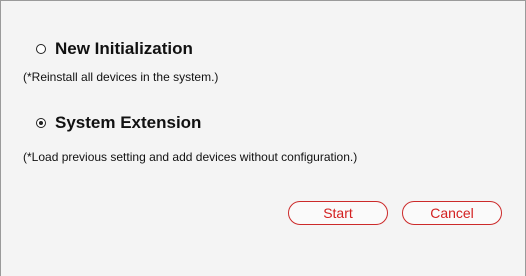 The image size is (526, 276). What do you see at coordinates (41, 49) in the screenshot?
I see `new-initialization-radio` at bounding box center [41, 49].